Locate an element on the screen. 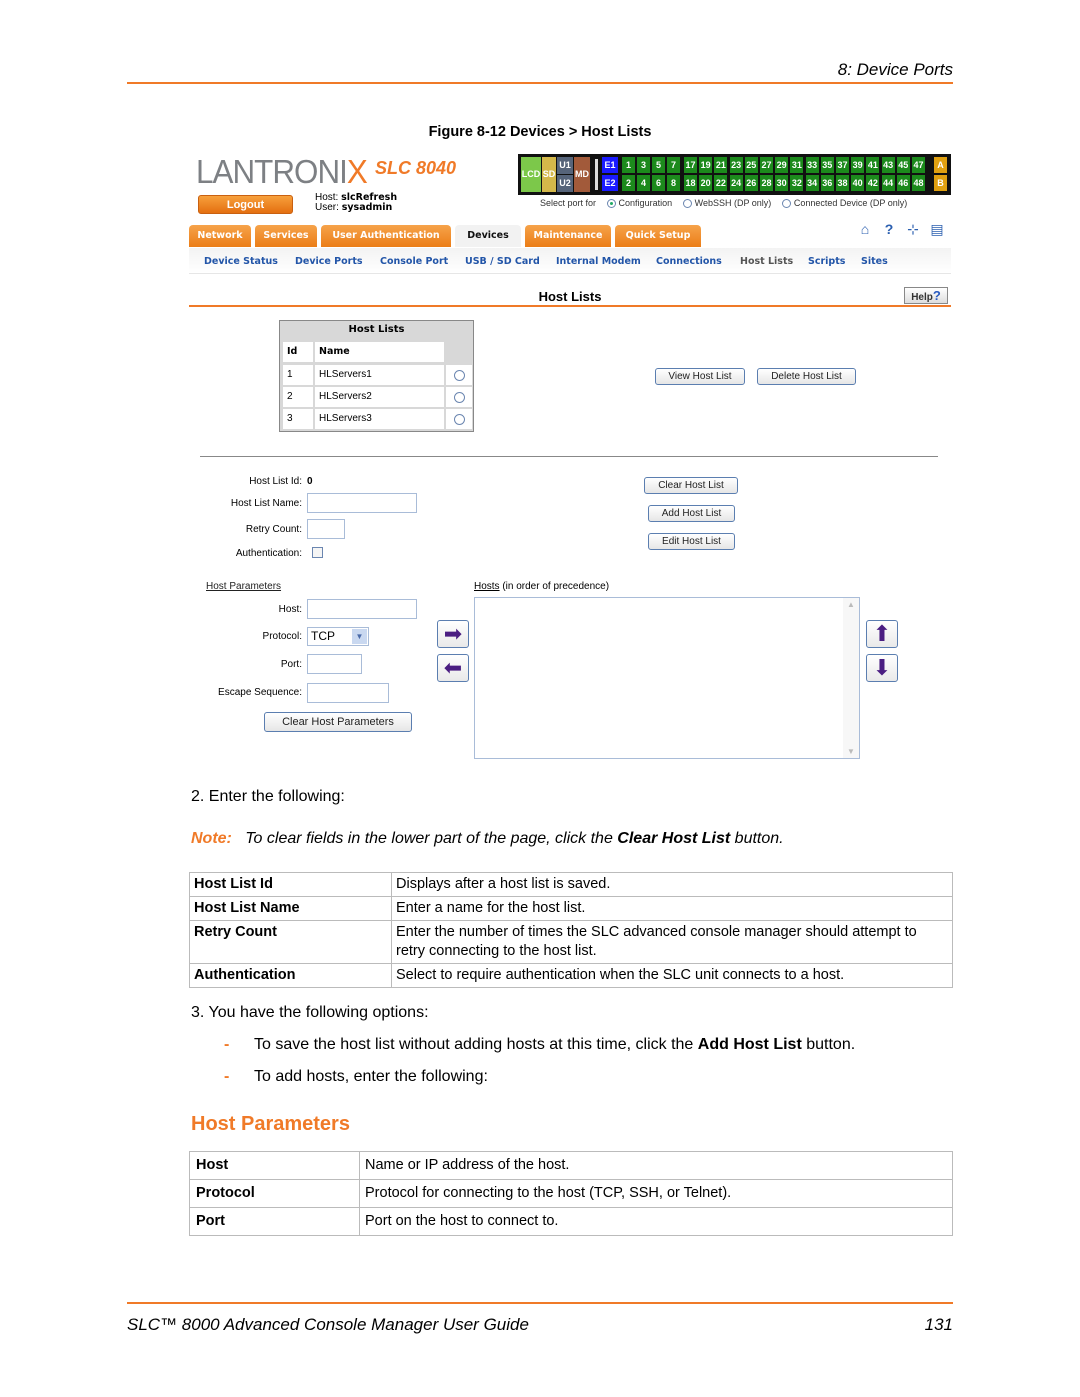  subnav-scripts: Scripts is located at coordinates (826, 261).